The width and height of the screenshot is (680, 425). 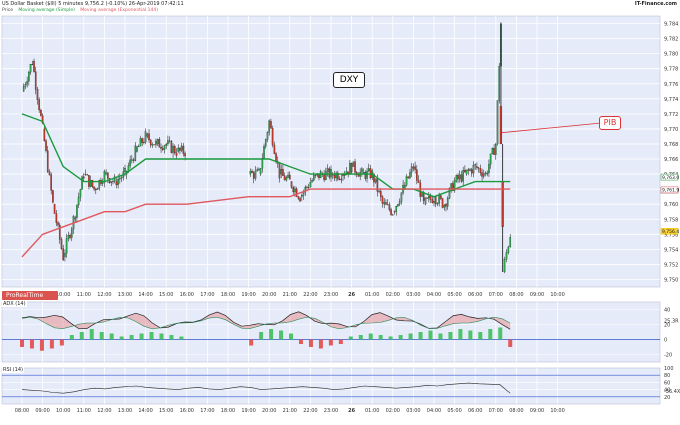 What do you see at coordinates (672, 392) in the screenshot?
I see `rsi-tick-label: -36.4XX` at bounding box center [672, 392].